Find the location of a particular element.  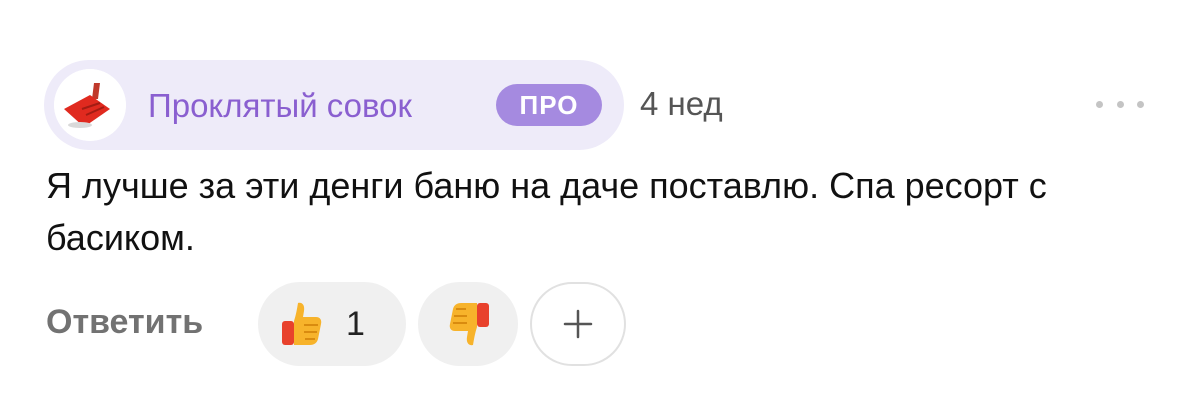

thumbs-down-icon is located at coordinates (469, 324).